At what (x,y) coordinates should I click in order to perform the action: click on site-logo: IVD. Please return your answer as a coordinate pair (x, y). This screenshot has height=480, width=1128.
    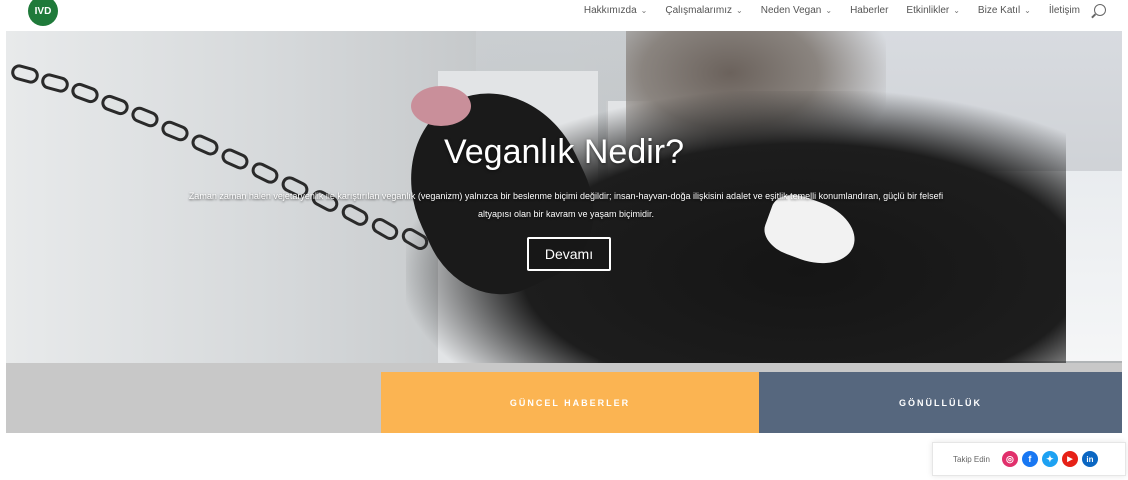
    Looking at the image, I should click on (43, 13).